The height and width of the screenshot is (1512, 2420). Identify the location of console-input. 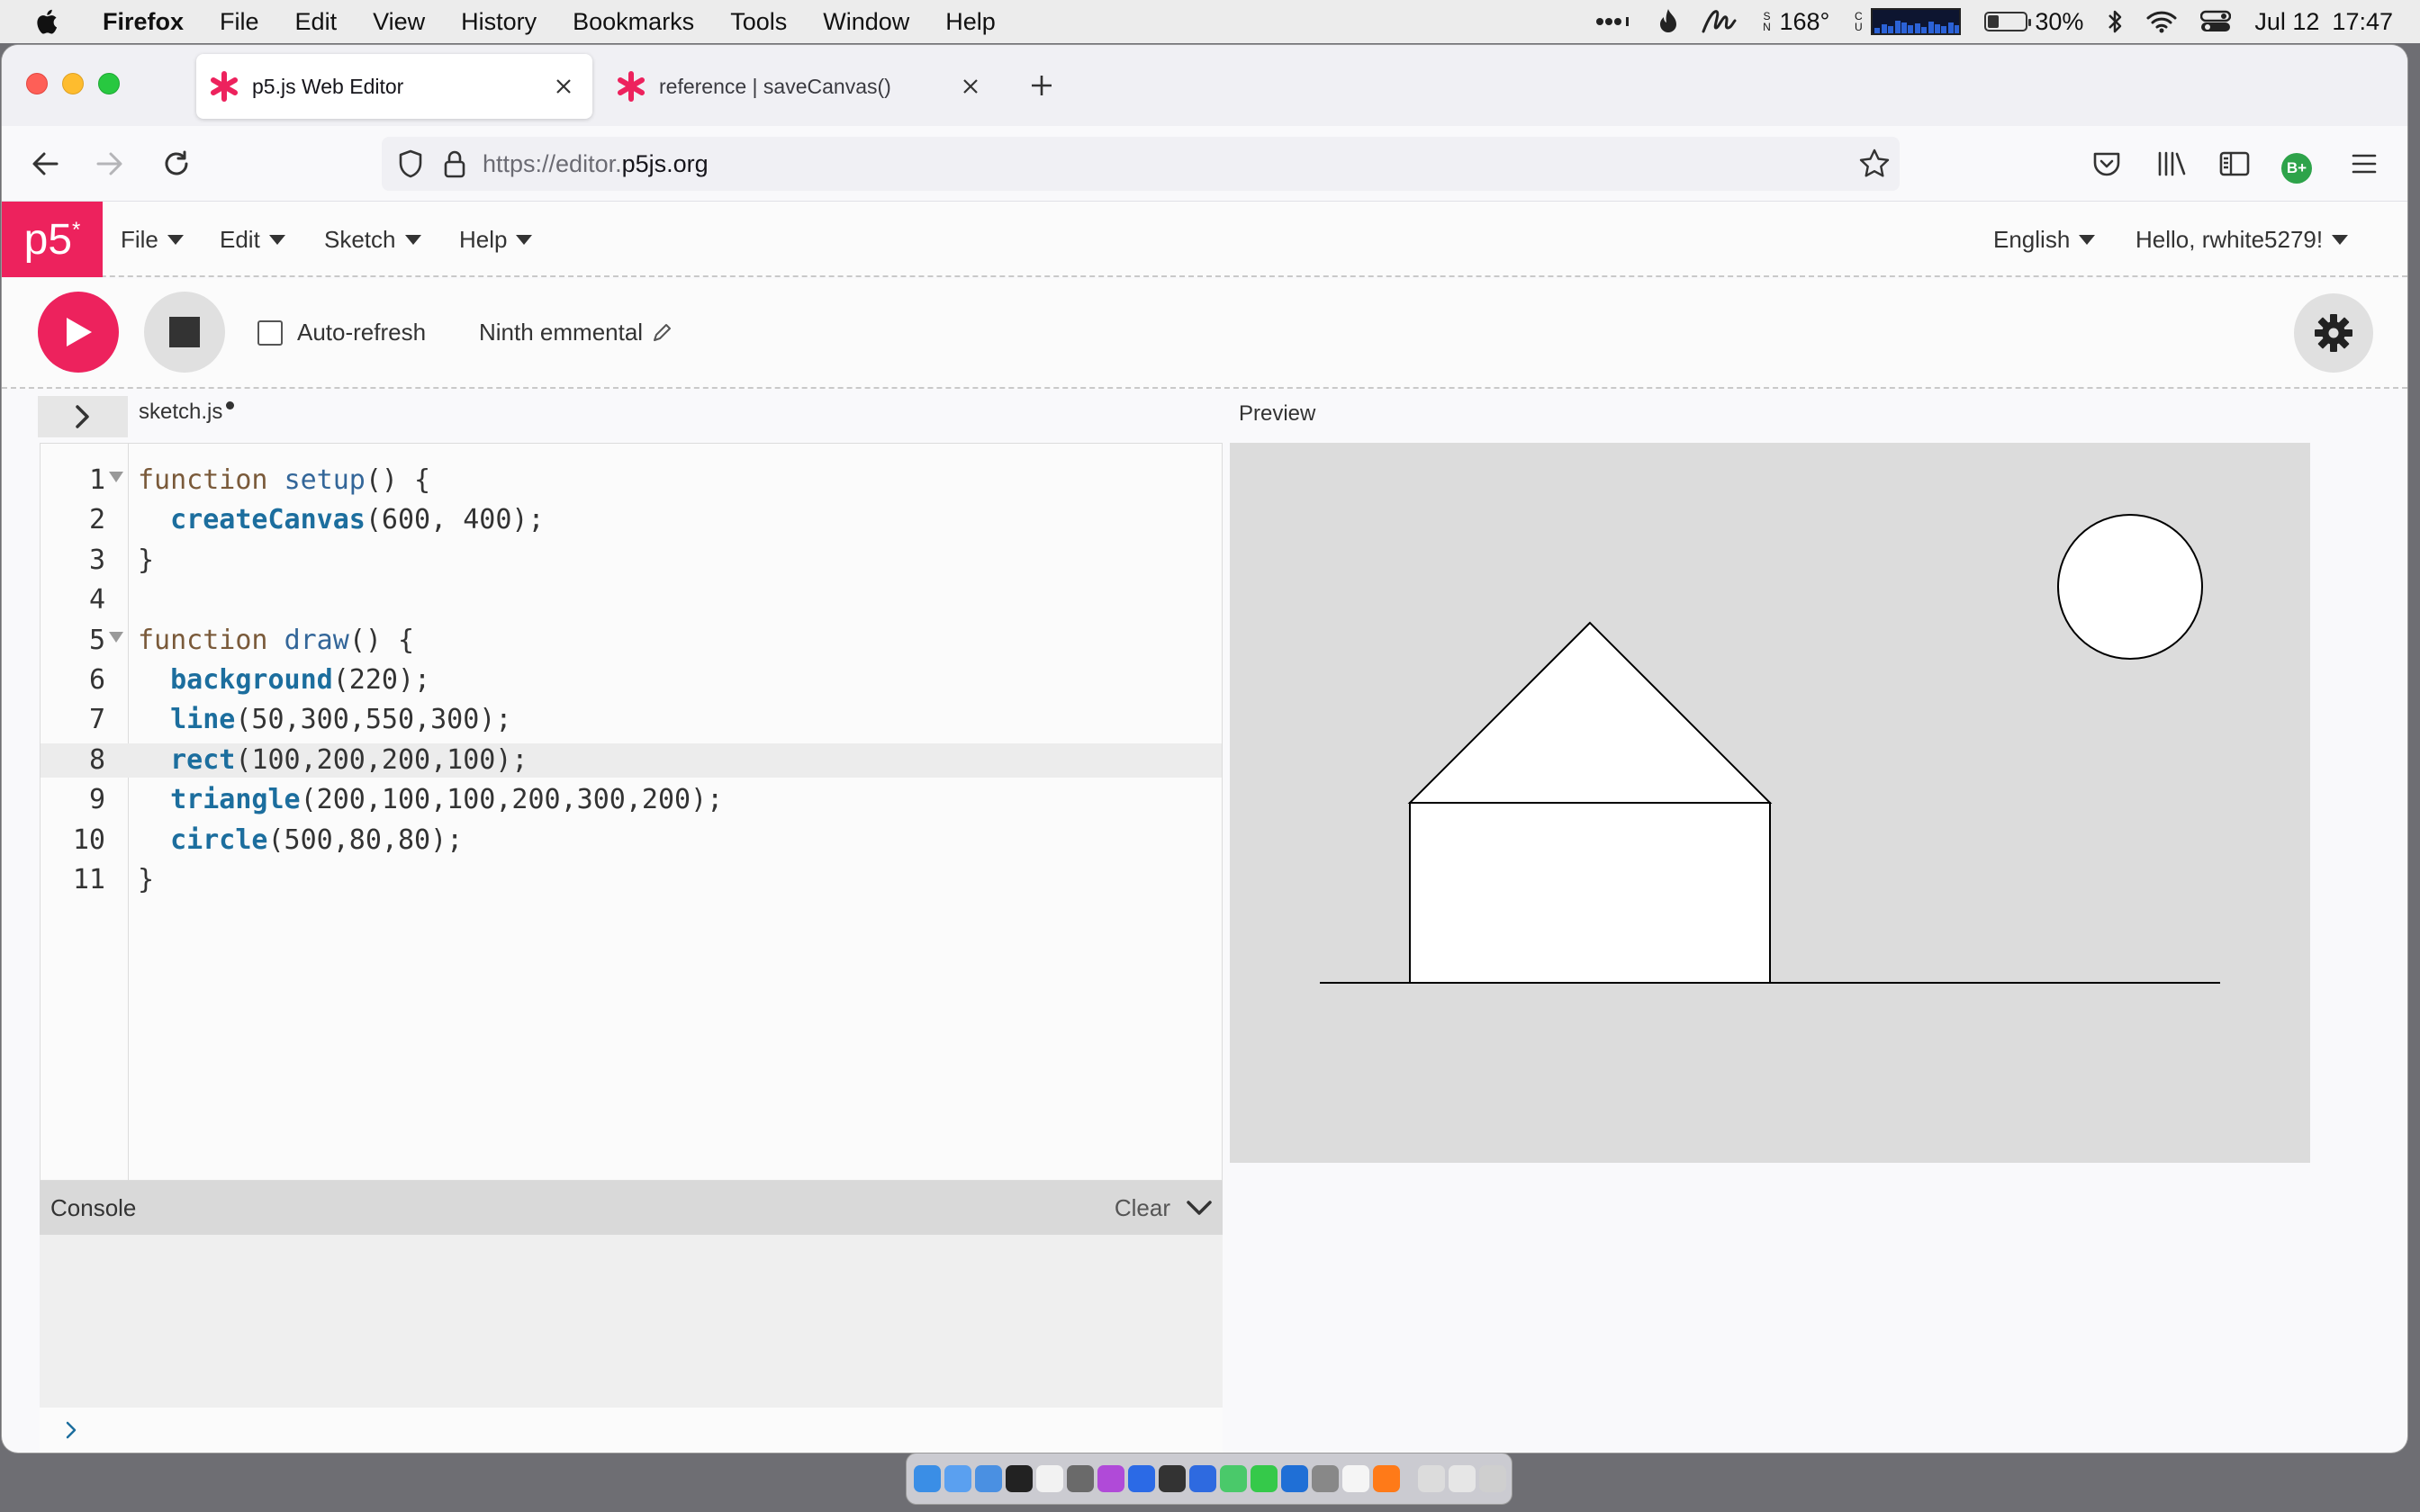
(631, 1431).